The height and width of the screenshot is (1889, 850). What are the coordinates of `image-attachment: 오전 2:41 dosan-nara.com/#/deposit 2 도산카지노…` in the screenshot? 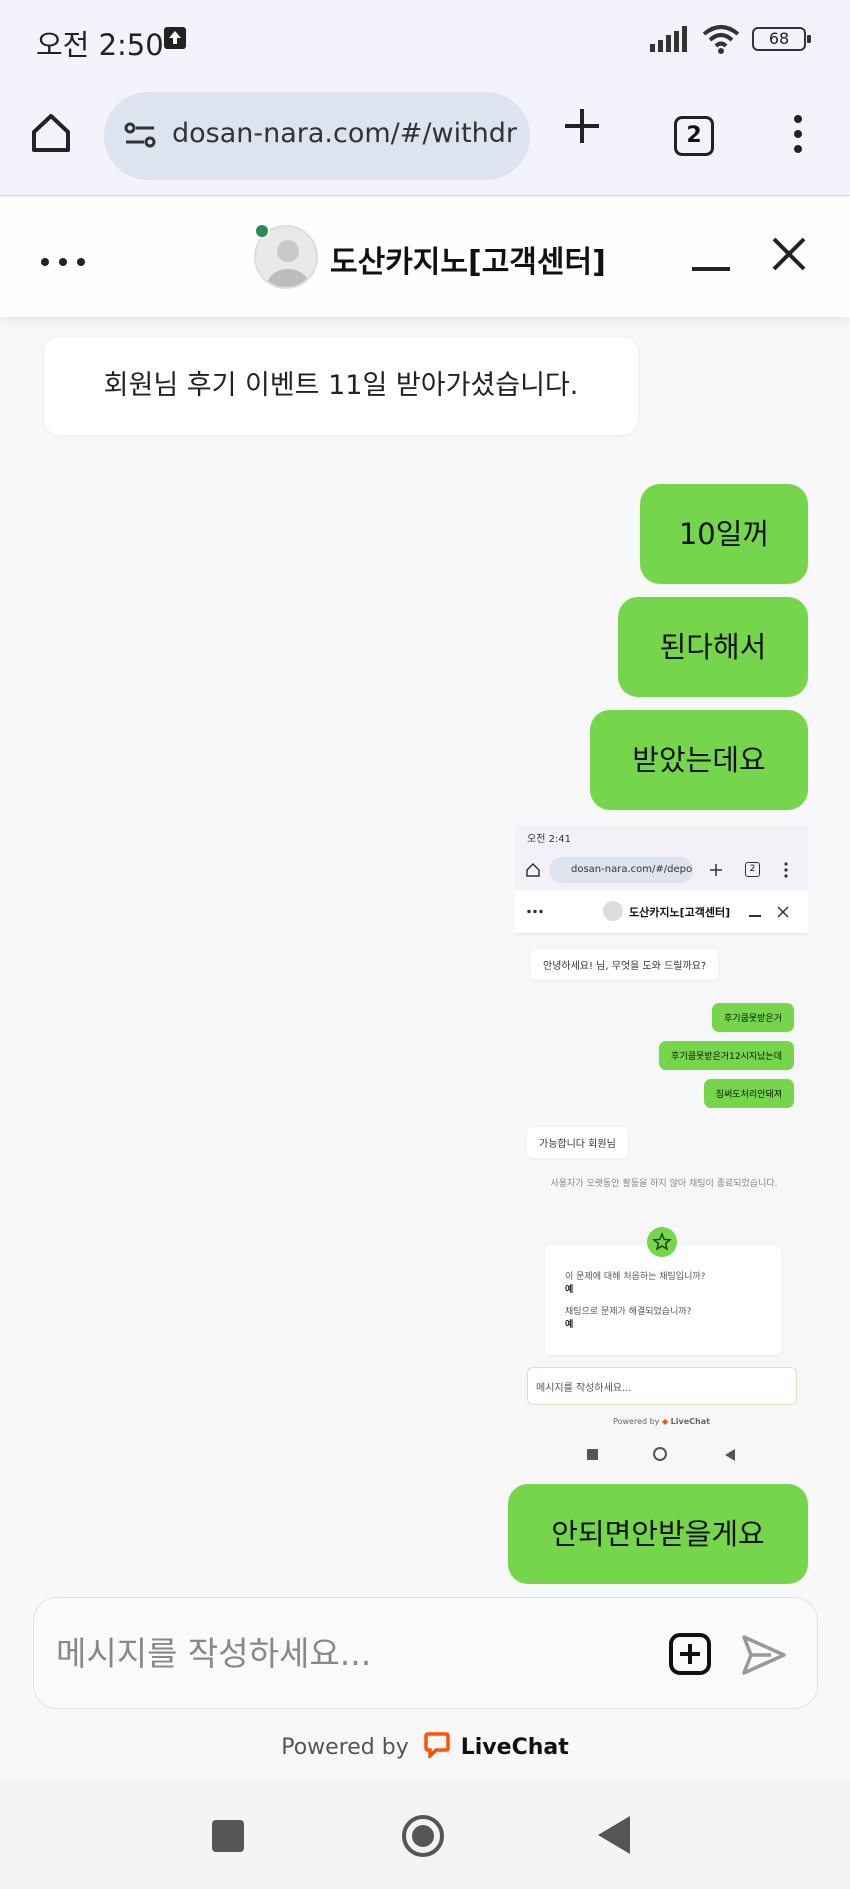 It's located at (661, 1151).